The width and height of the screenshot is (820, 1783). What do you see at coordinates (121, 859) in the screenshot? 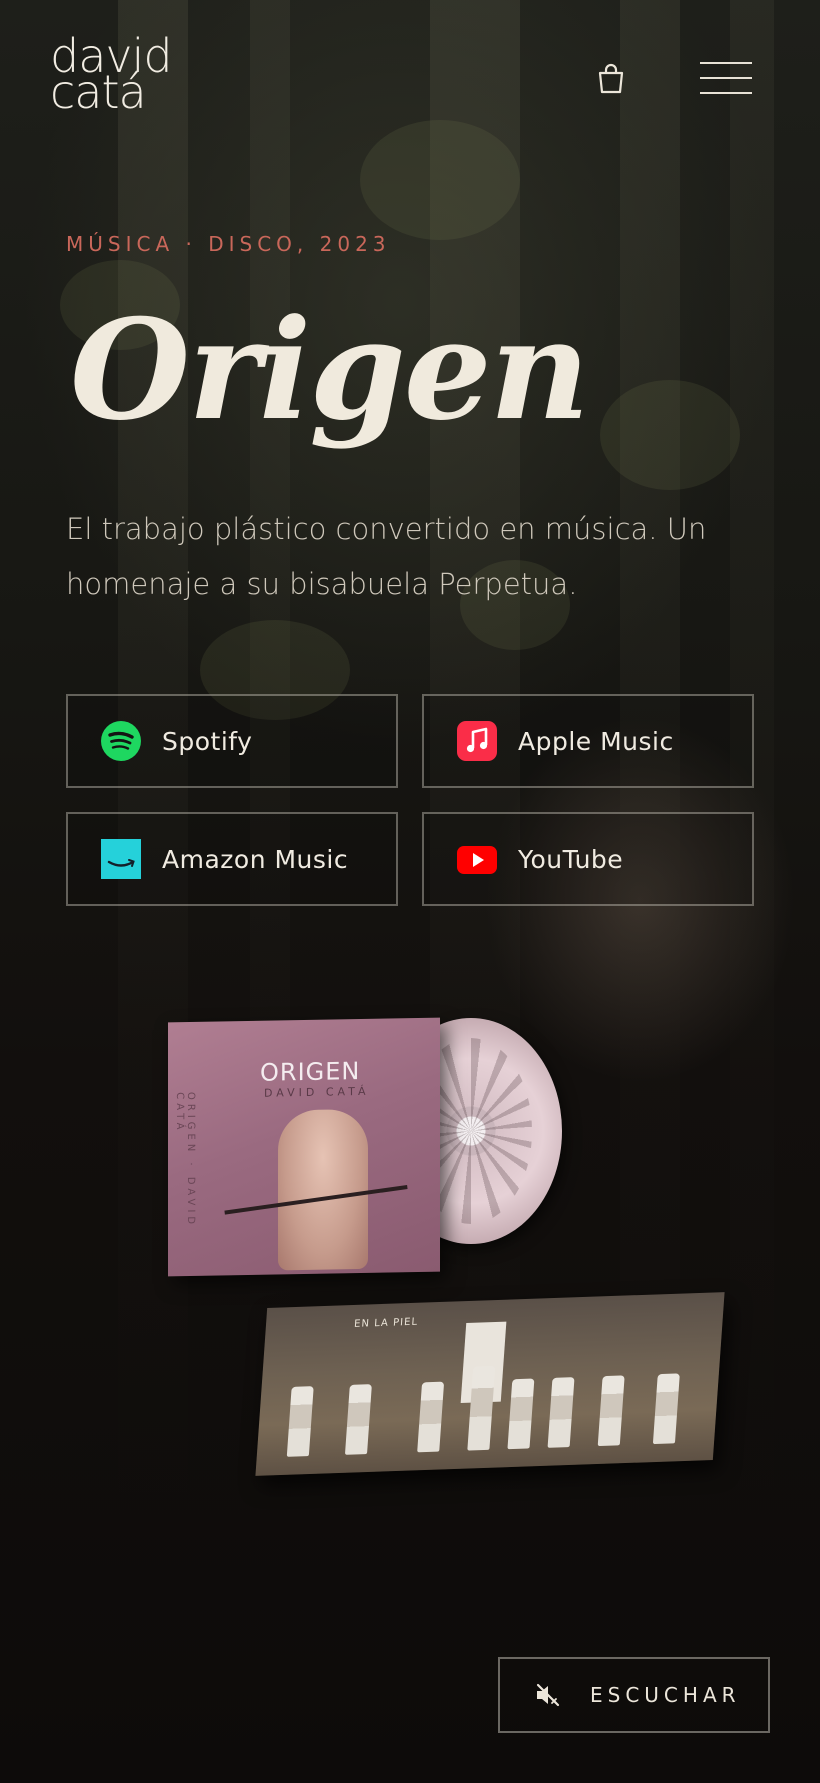
I see `amazon-music-icon` at bounding box center [121, 859].